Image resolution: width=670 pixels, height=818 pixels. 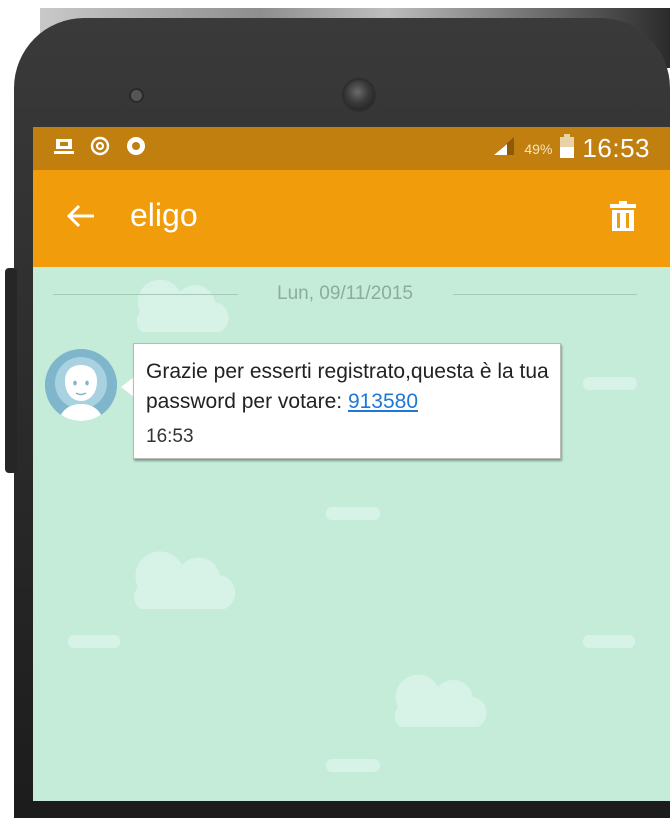 What do you see at coordinates (170, 436) in the screenshot?
I see `message-time: 16:53` at bounding box center [170, 436].